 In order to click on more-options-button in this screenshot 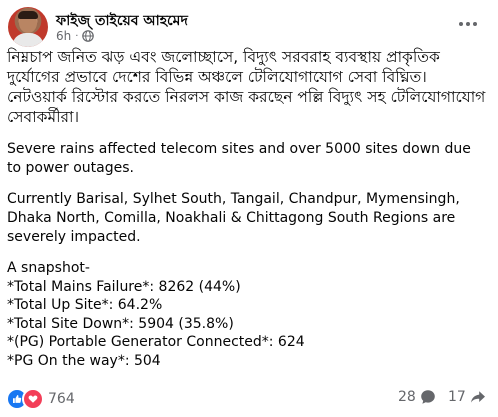, I will do `click(468, 24)`.